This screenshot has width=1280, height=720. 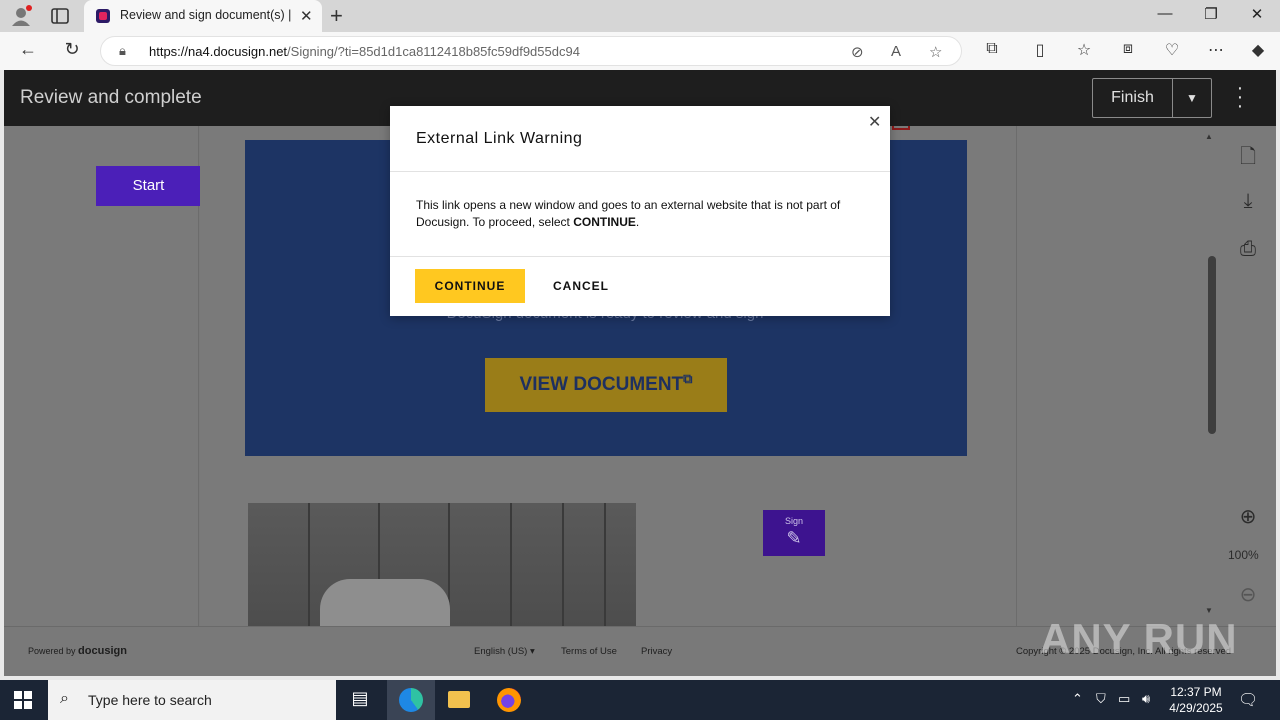 I want to click on pen-icon: ✎, so click(x=794, y=538).